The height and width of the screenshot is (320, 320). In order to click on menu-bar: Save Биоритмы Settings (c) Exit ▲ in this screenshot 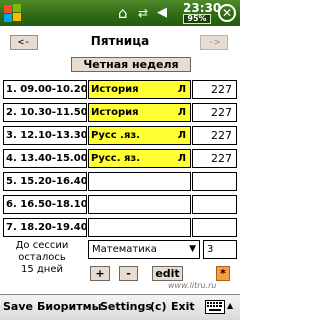, I will do `click(120, 307)`.